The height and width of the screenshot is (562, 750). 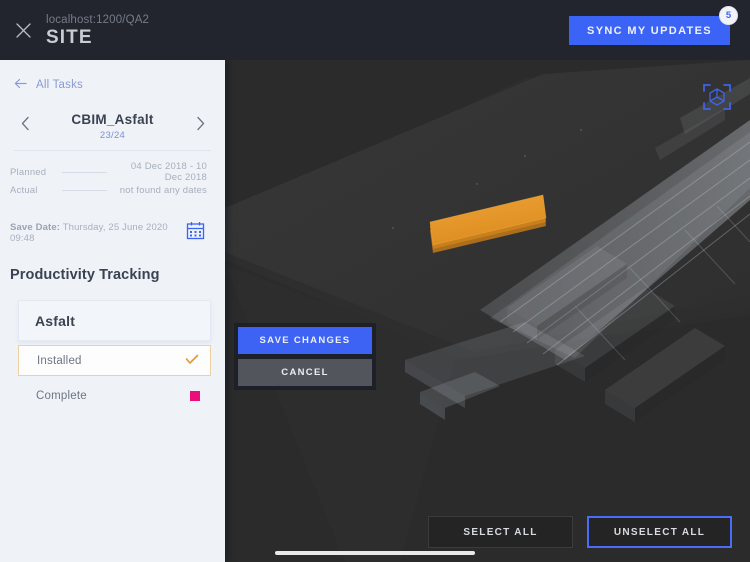 I want to click on material-select-value: Asfalt, so click(x=55, y=320).